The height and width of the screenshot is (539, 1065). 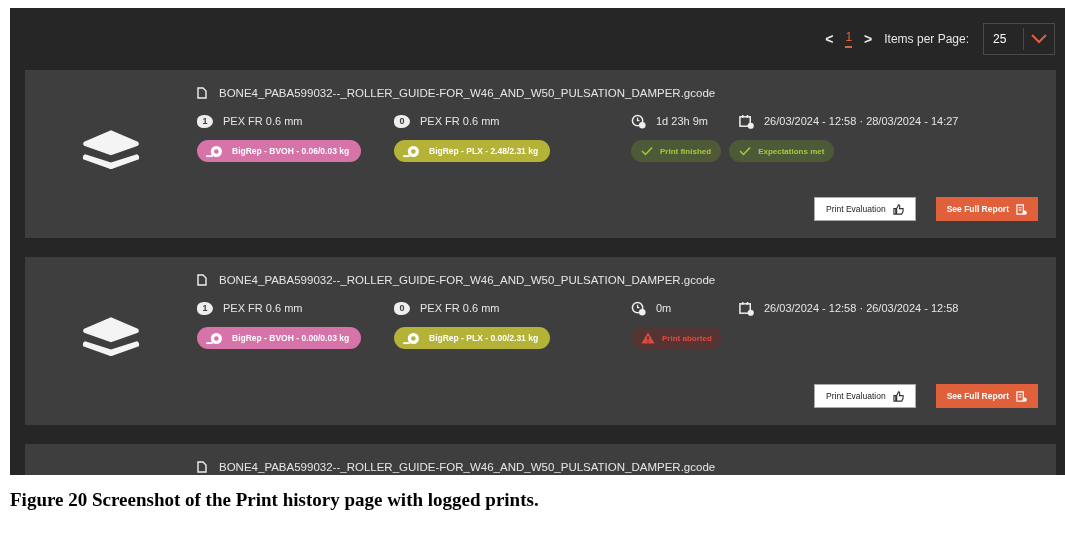 I want to click on status-tag: Print aborted, so click(x=676, y=338).